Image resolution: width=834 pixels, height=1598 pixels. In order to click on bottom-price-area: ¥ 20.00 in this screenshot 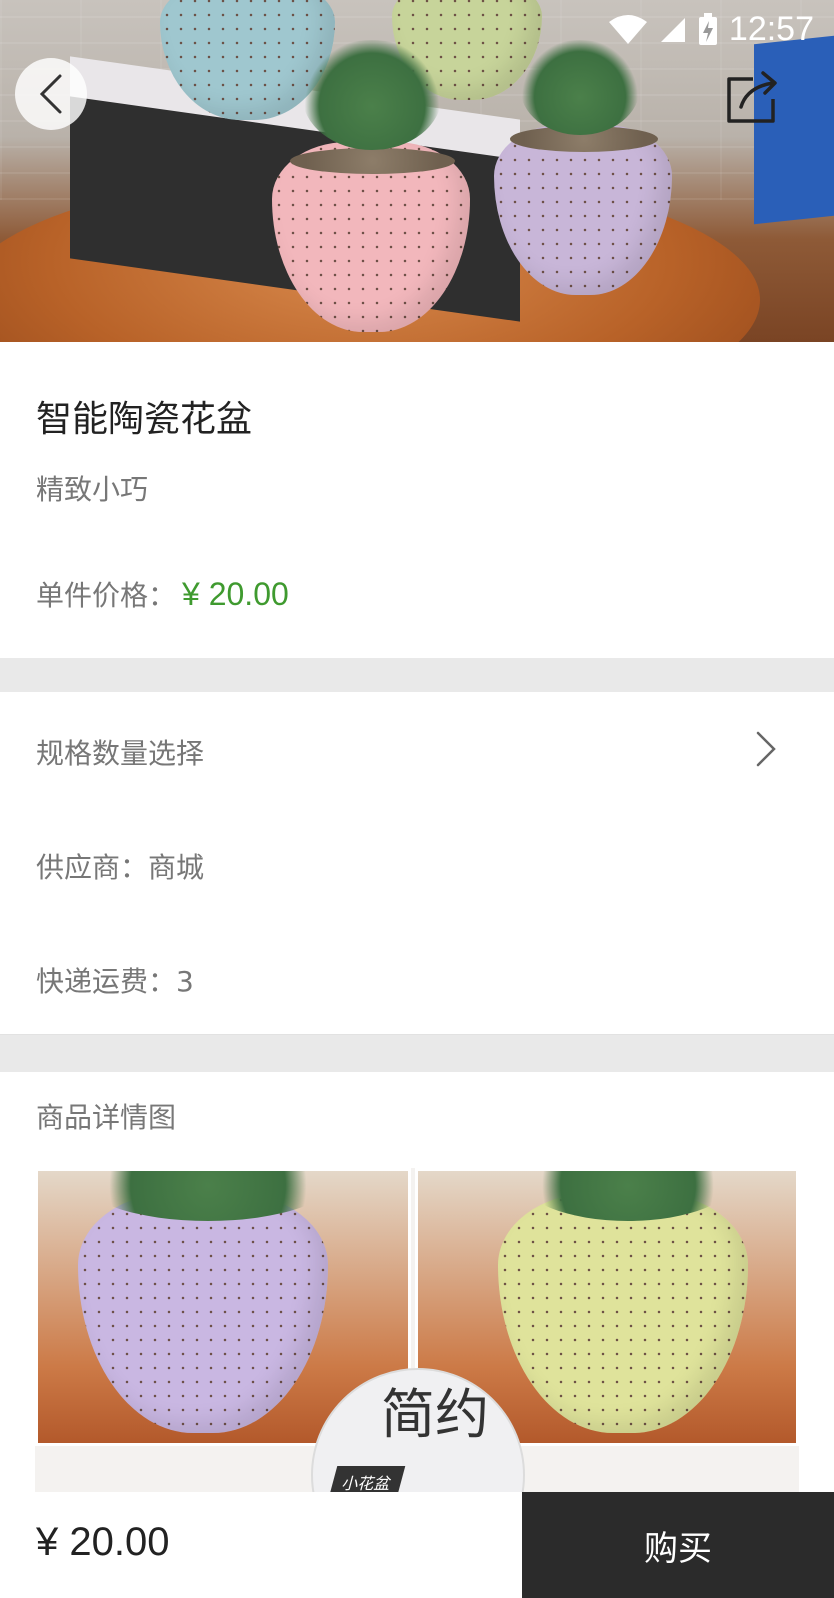, I will do `click(261, 1545)`.